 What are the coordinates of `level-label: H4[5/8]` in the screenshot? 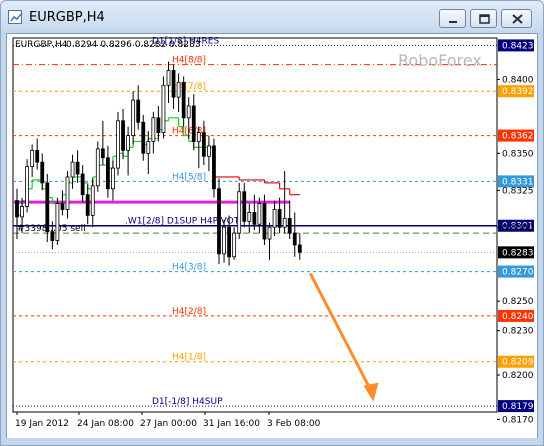 It's located at (189, 177).